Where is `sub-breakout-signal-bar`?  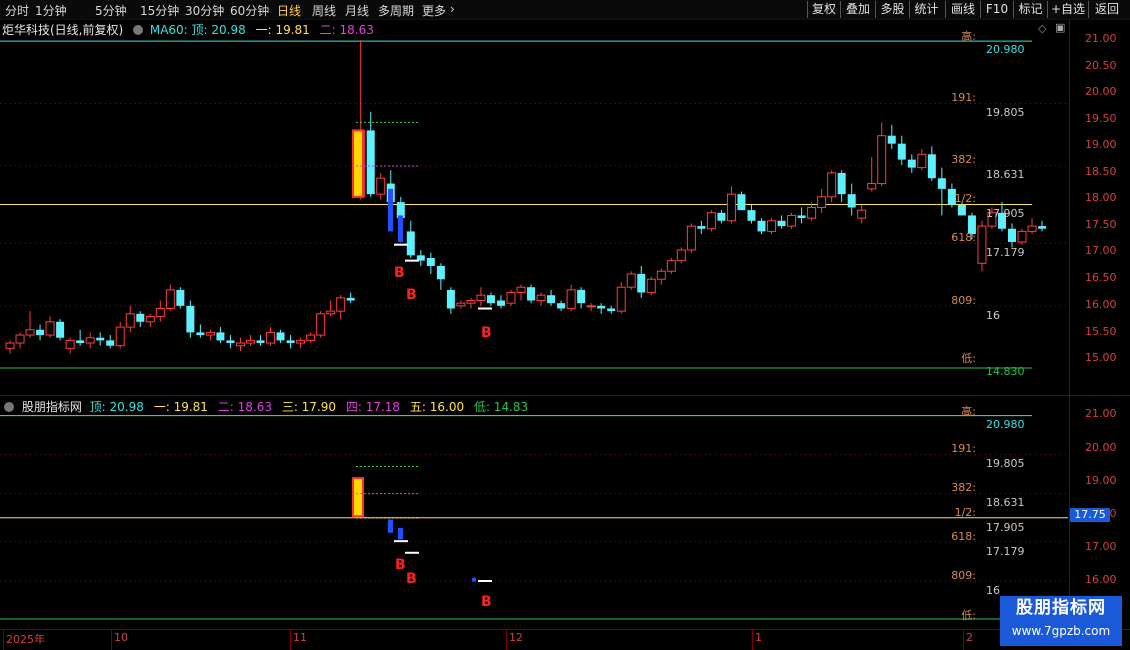
sub-breakout-signal-bar is located at coordinates (358, 497).